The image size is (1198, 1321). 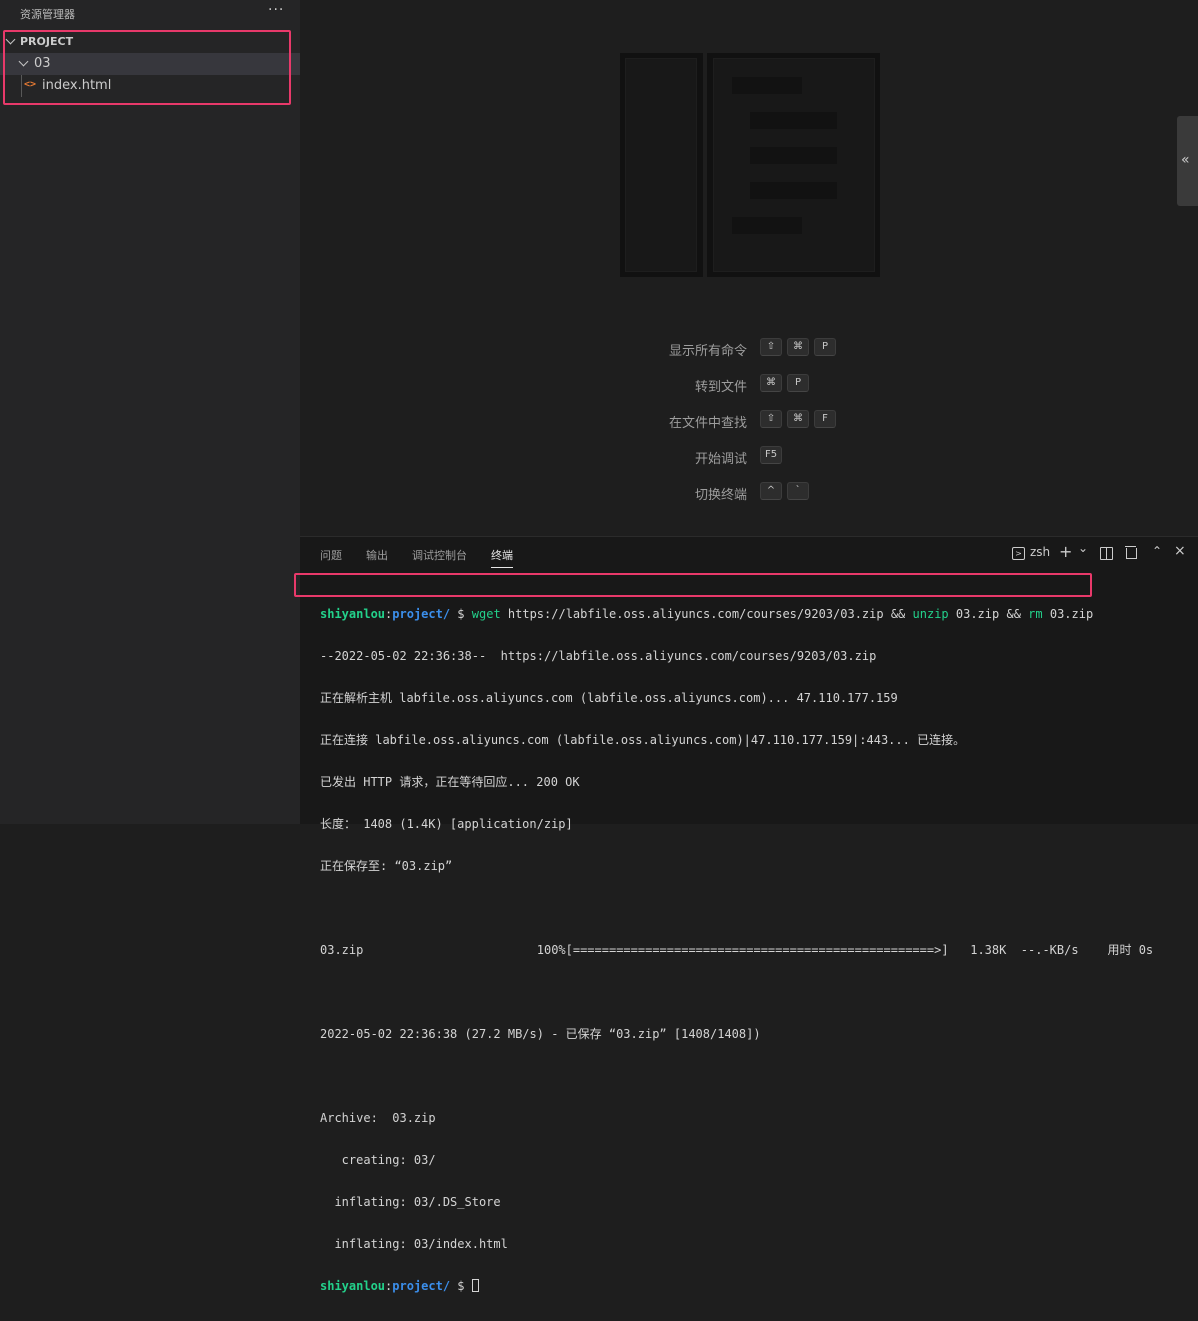 I want to click on more-actions-icon: ···, so click(x=276, y=10).